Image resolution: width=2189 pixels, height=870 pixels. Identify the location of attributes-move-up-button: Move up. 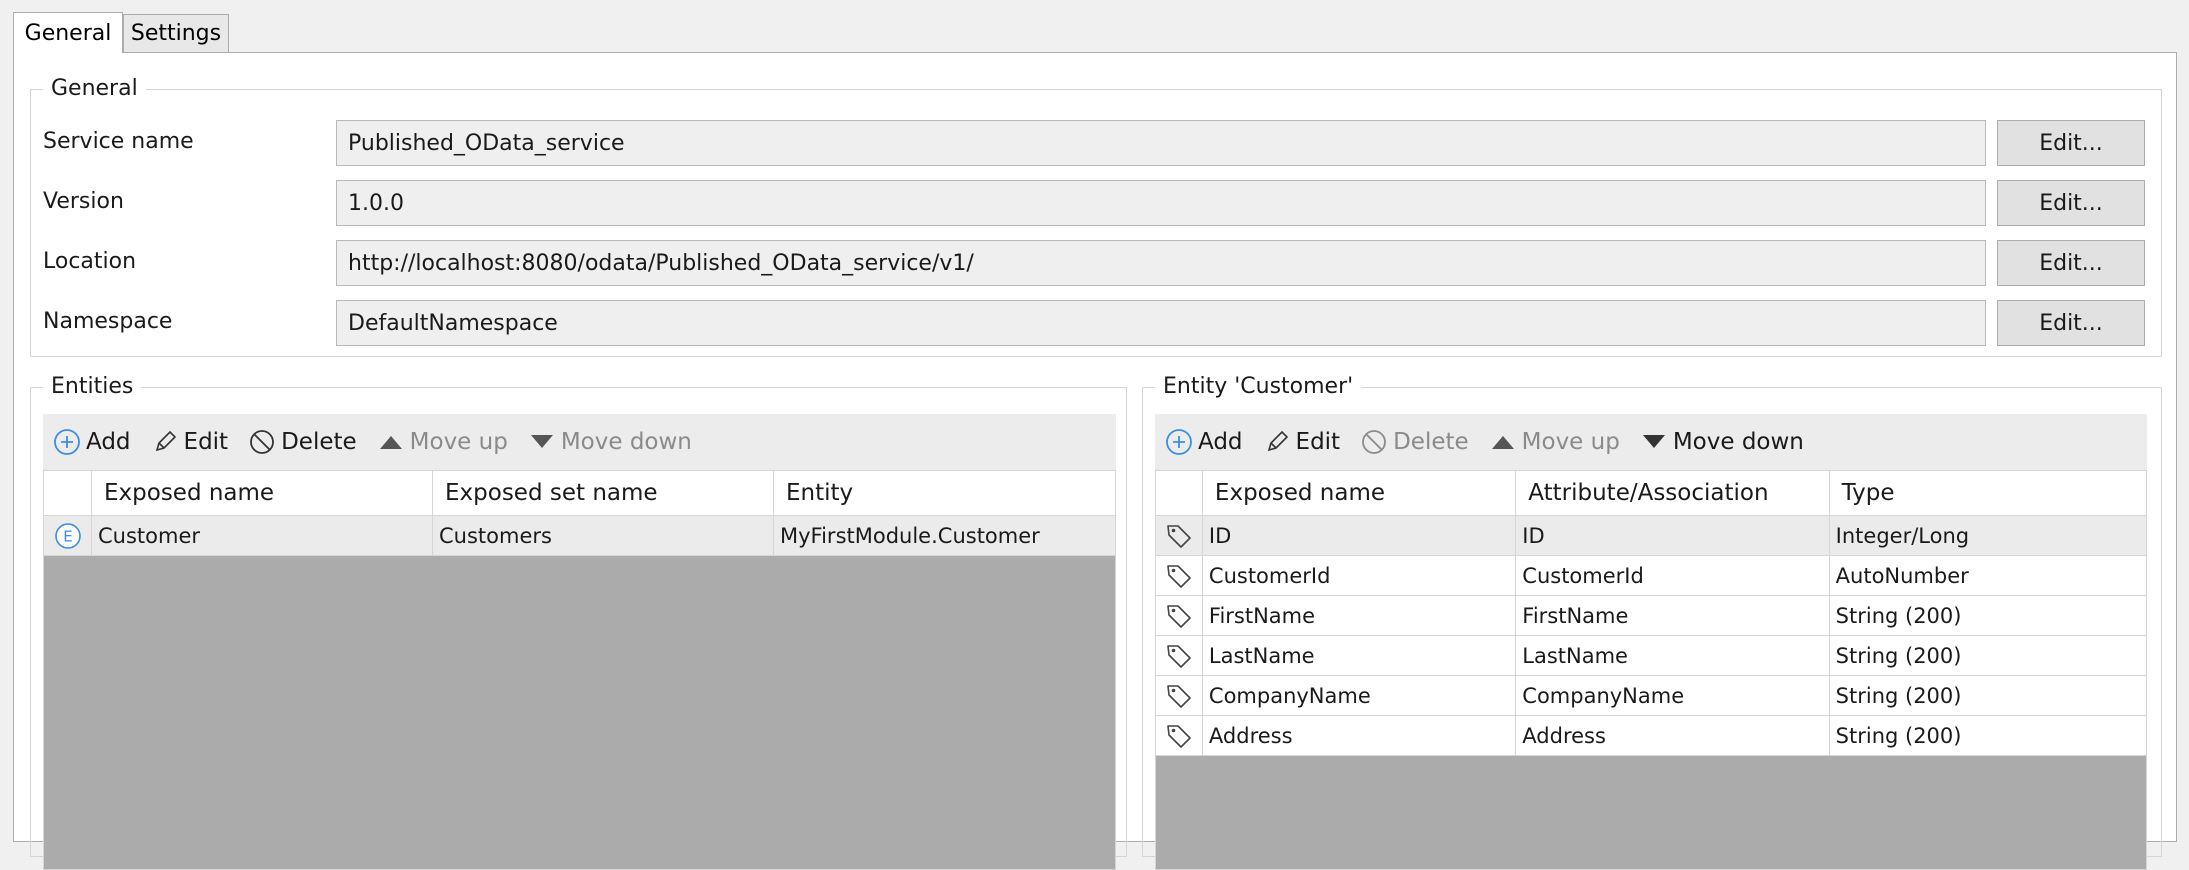
(1554, 442).